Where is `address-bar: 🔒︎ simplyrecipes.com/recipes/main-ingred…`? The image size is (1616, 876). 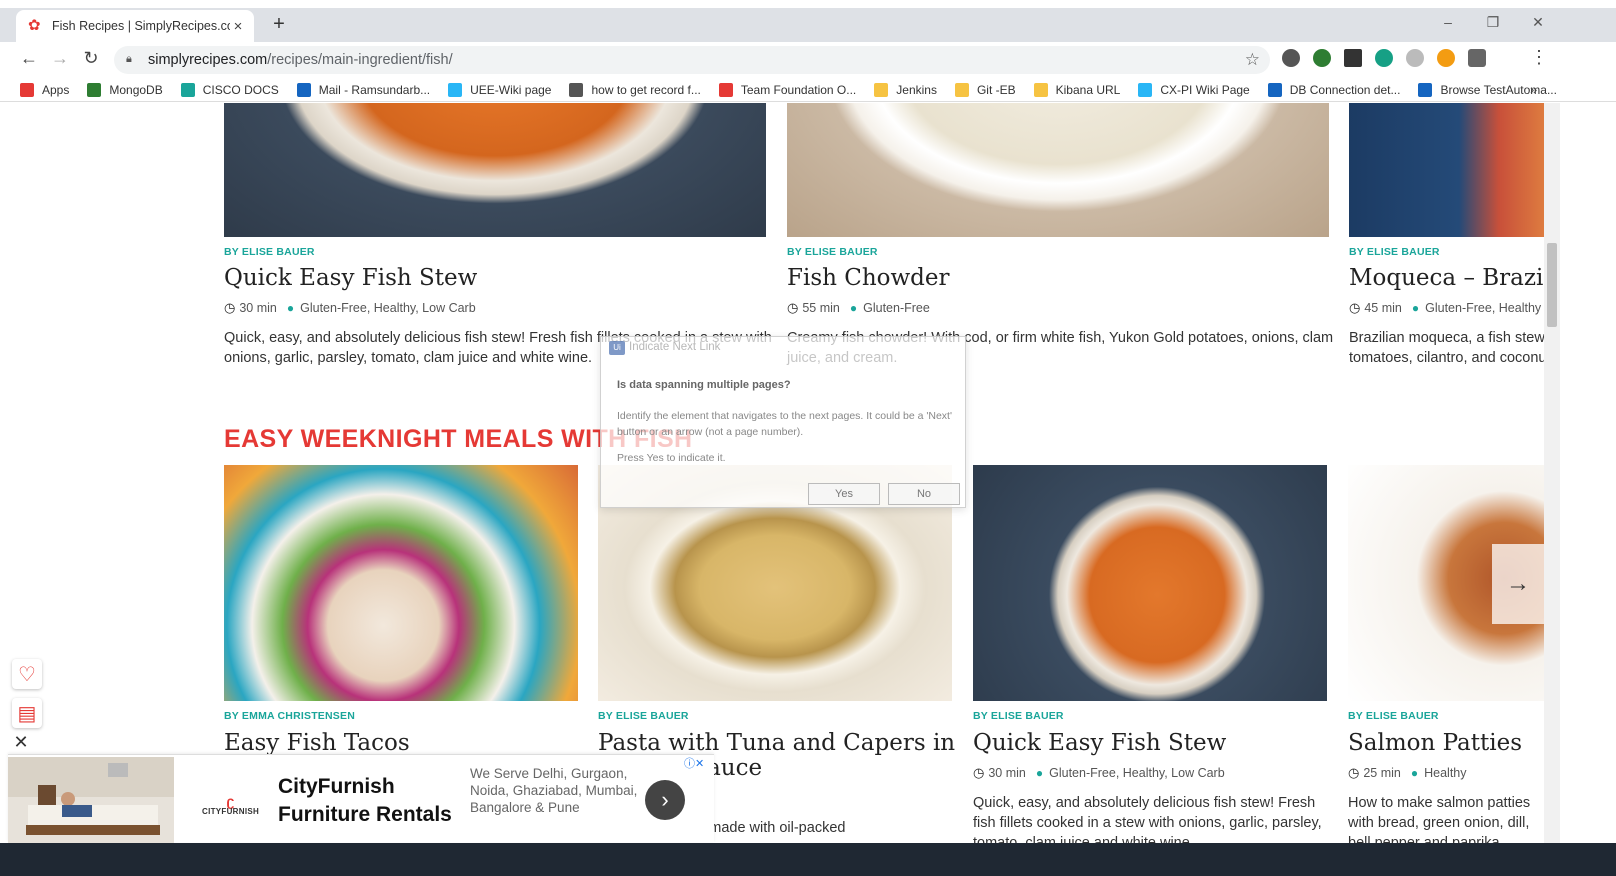 address-bar: 🔒︎ simplyrecipes.com/recipes/main-ingred… is located at coordinates (692, 60).